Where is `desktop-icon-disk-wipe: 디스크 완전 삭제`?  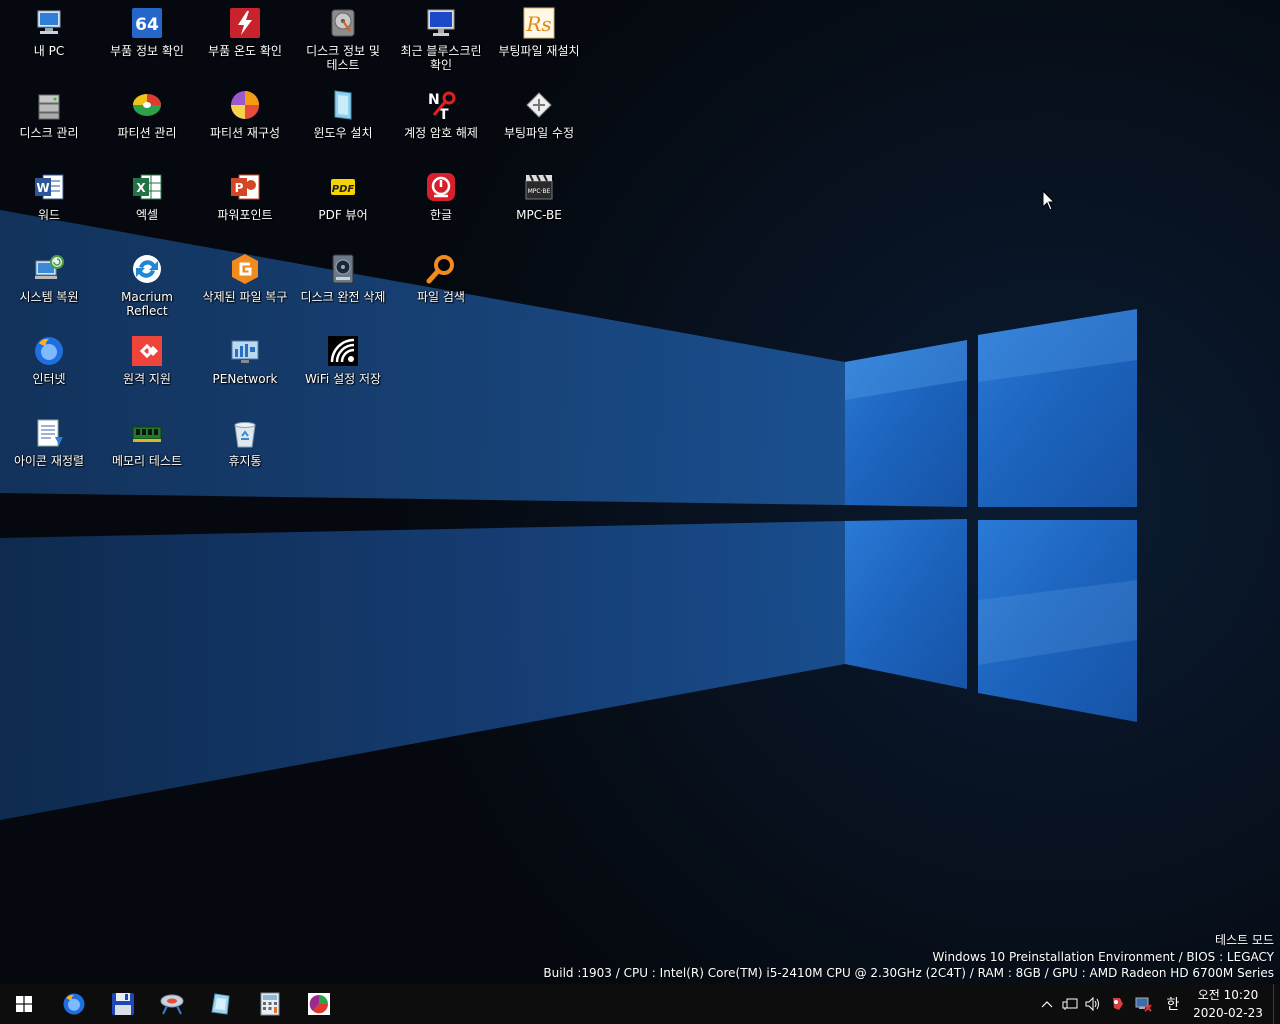
desktop-icon-disk-wipe: 디스크 완전 삭제 is located at coordinates (343, 288).